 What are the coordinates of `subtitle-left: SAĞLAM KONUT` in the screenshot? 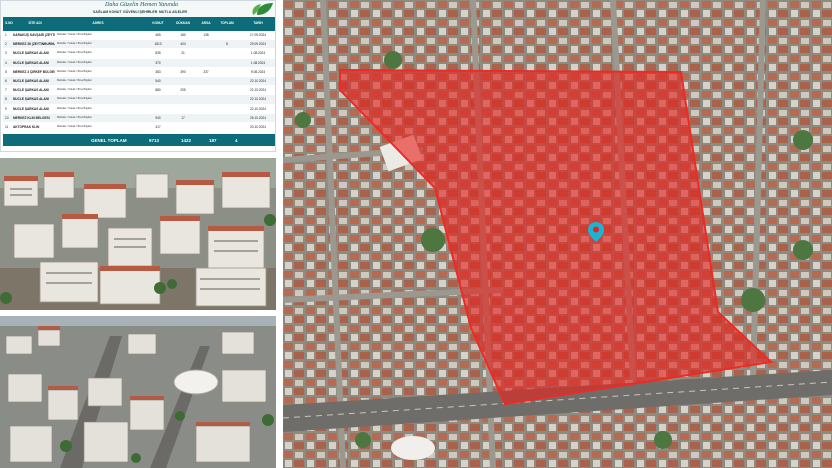 It's located at (107, 12).